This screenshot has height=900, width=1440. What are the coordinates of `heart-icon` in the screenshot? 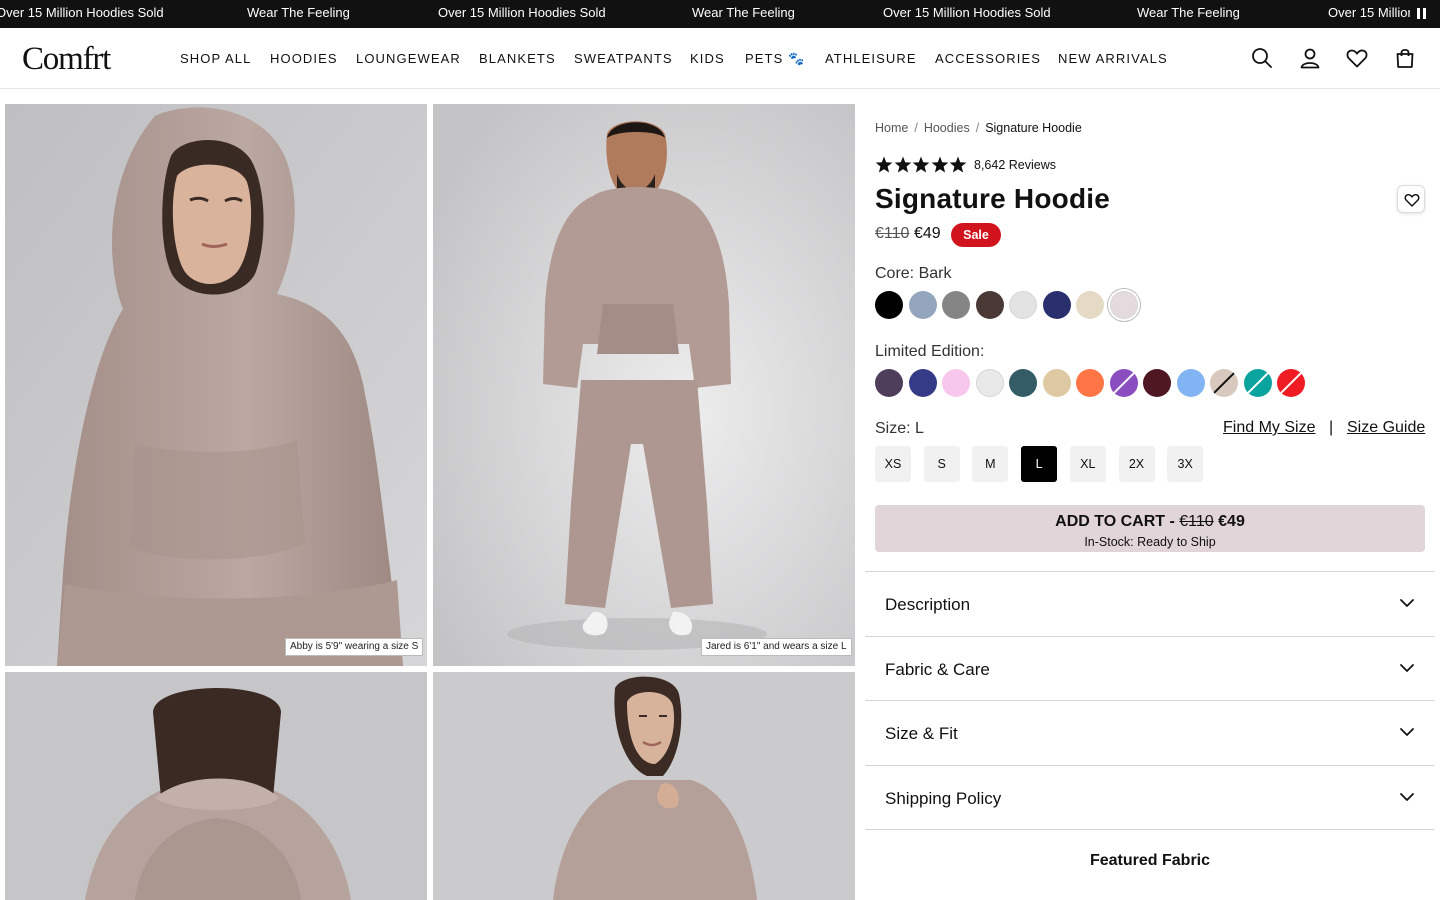 It's located at (1412, 200).